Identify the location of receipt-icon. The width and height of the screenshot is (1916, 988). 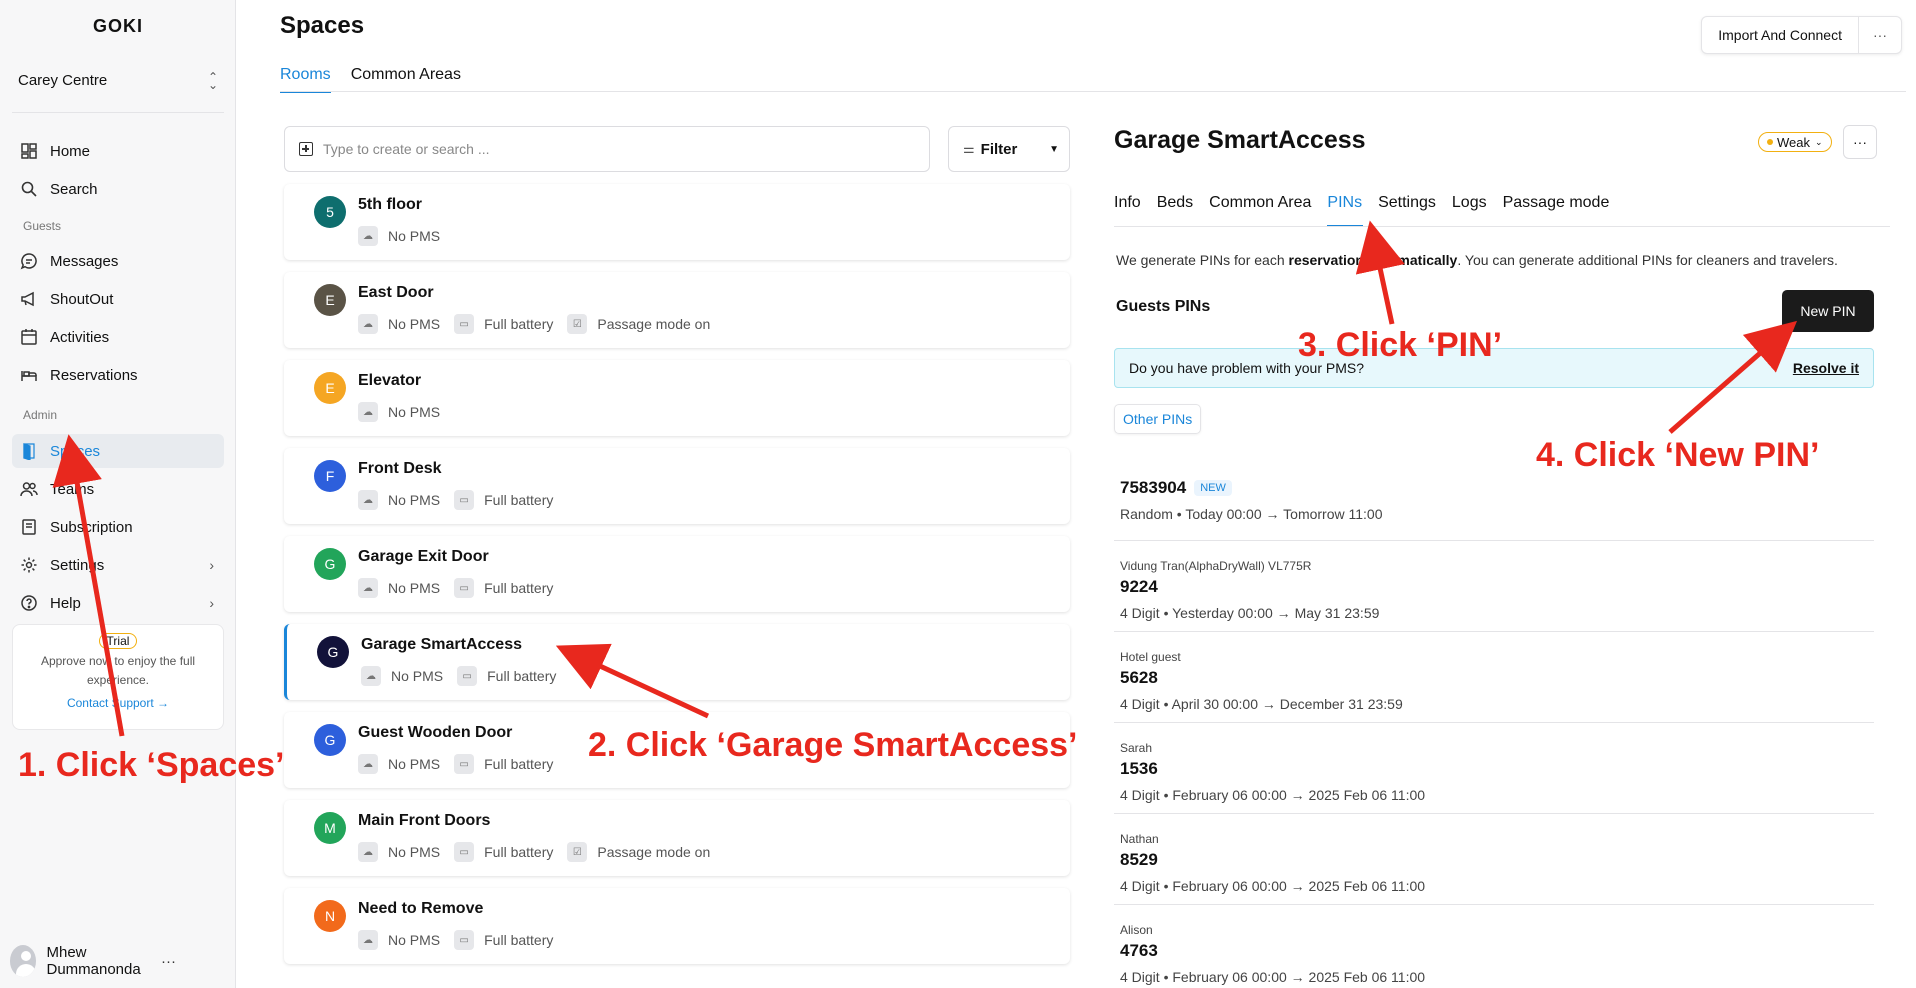
(29, 527).